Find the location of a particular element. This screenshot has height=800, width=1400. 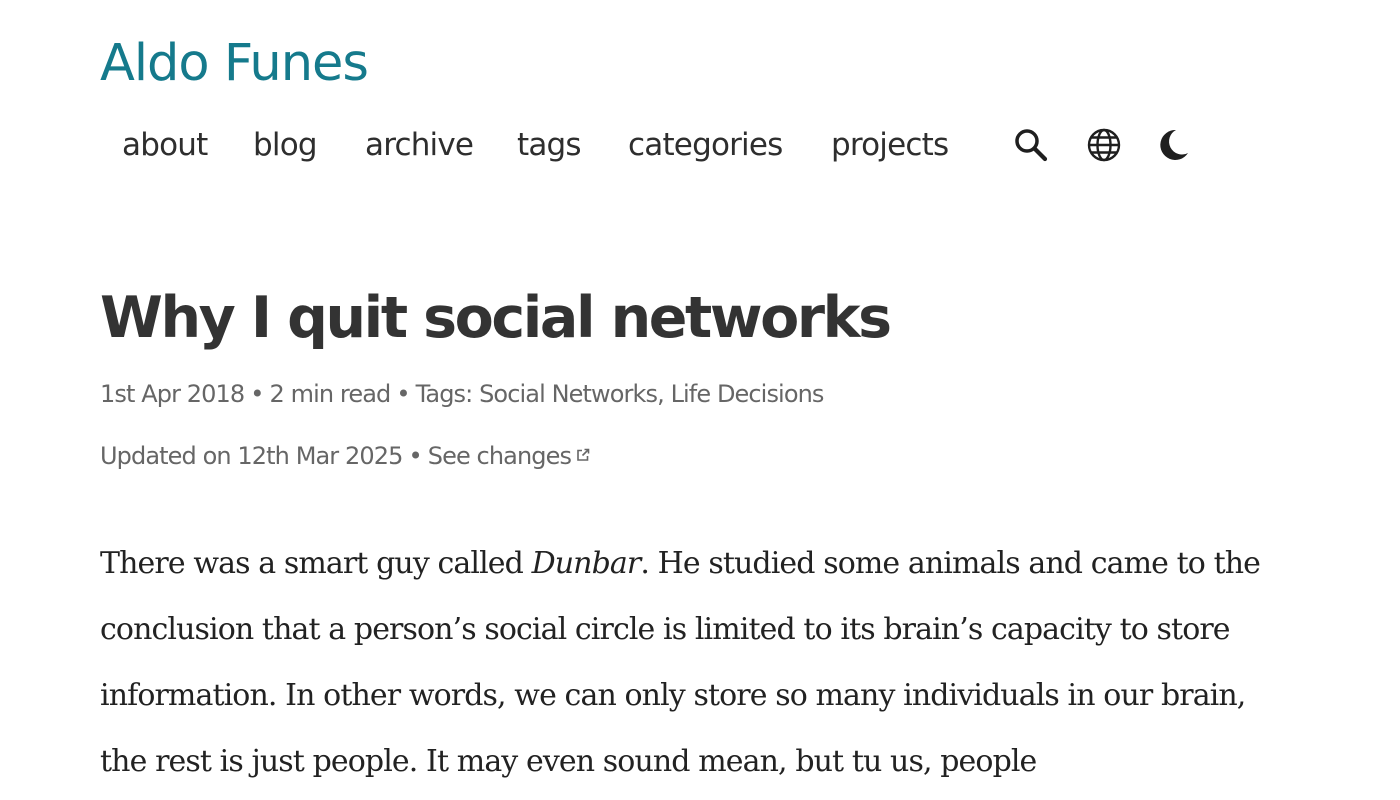

globe-icon is located at coordinates (1104, 145).